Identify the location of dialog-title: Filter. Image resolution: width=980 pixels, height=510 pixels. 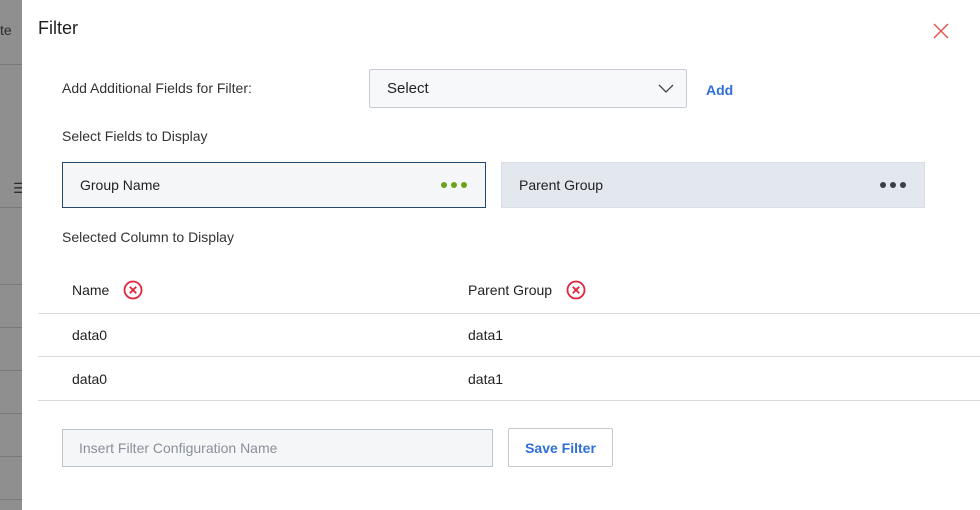
(58, 28).